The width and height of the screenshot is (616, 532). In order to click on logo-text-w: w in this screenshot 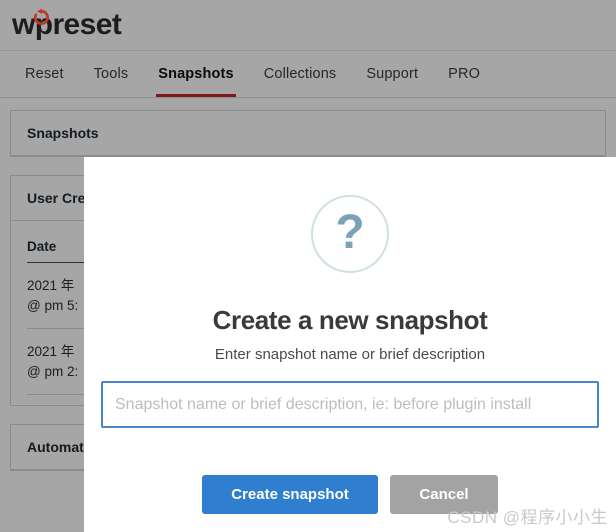, I will do `click(23, 24)`.